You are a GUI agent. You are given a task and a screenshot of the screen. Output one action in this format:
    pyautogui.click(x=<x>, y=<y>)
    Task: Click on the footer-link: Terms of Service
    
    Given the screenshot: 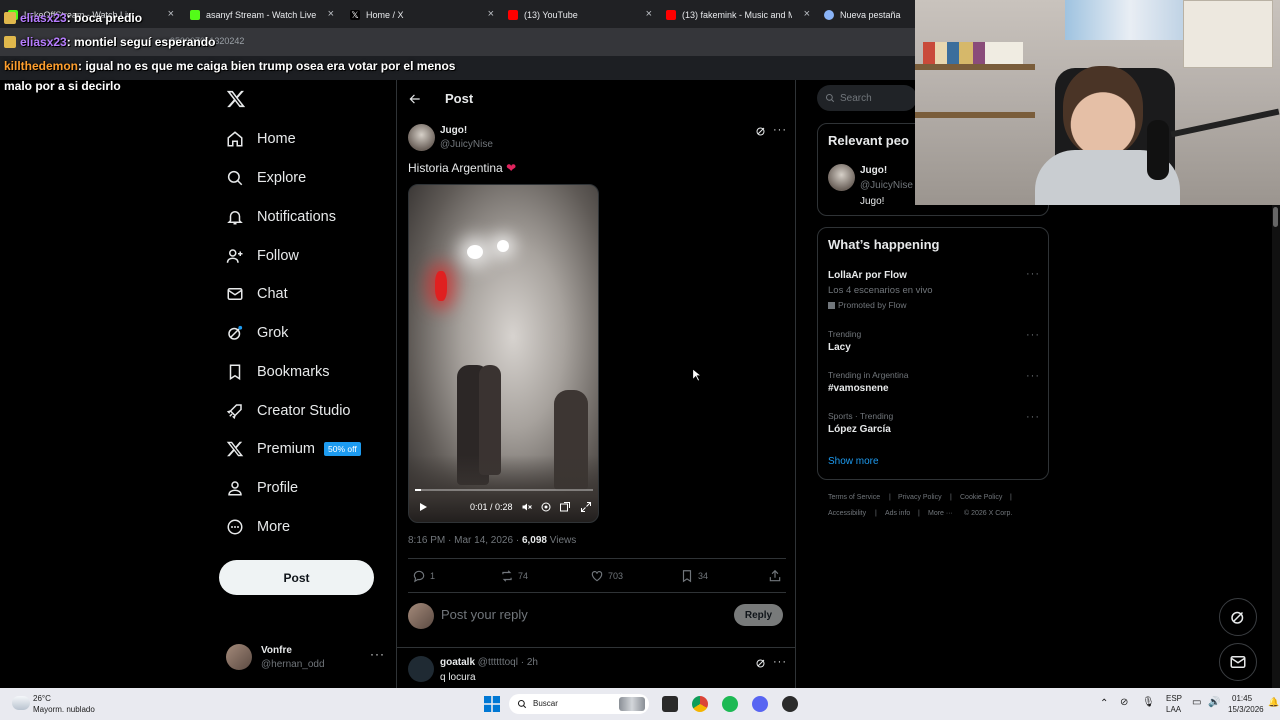 What is the action you would take?
    pyautogui.click(x=854, y=497)
    